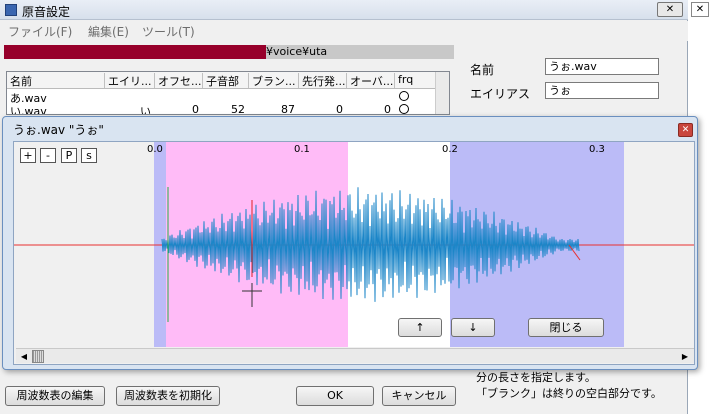 This screenshot has width=714, height=414. I want to click on scroll-right-icon: ▶, so click(685, 356).